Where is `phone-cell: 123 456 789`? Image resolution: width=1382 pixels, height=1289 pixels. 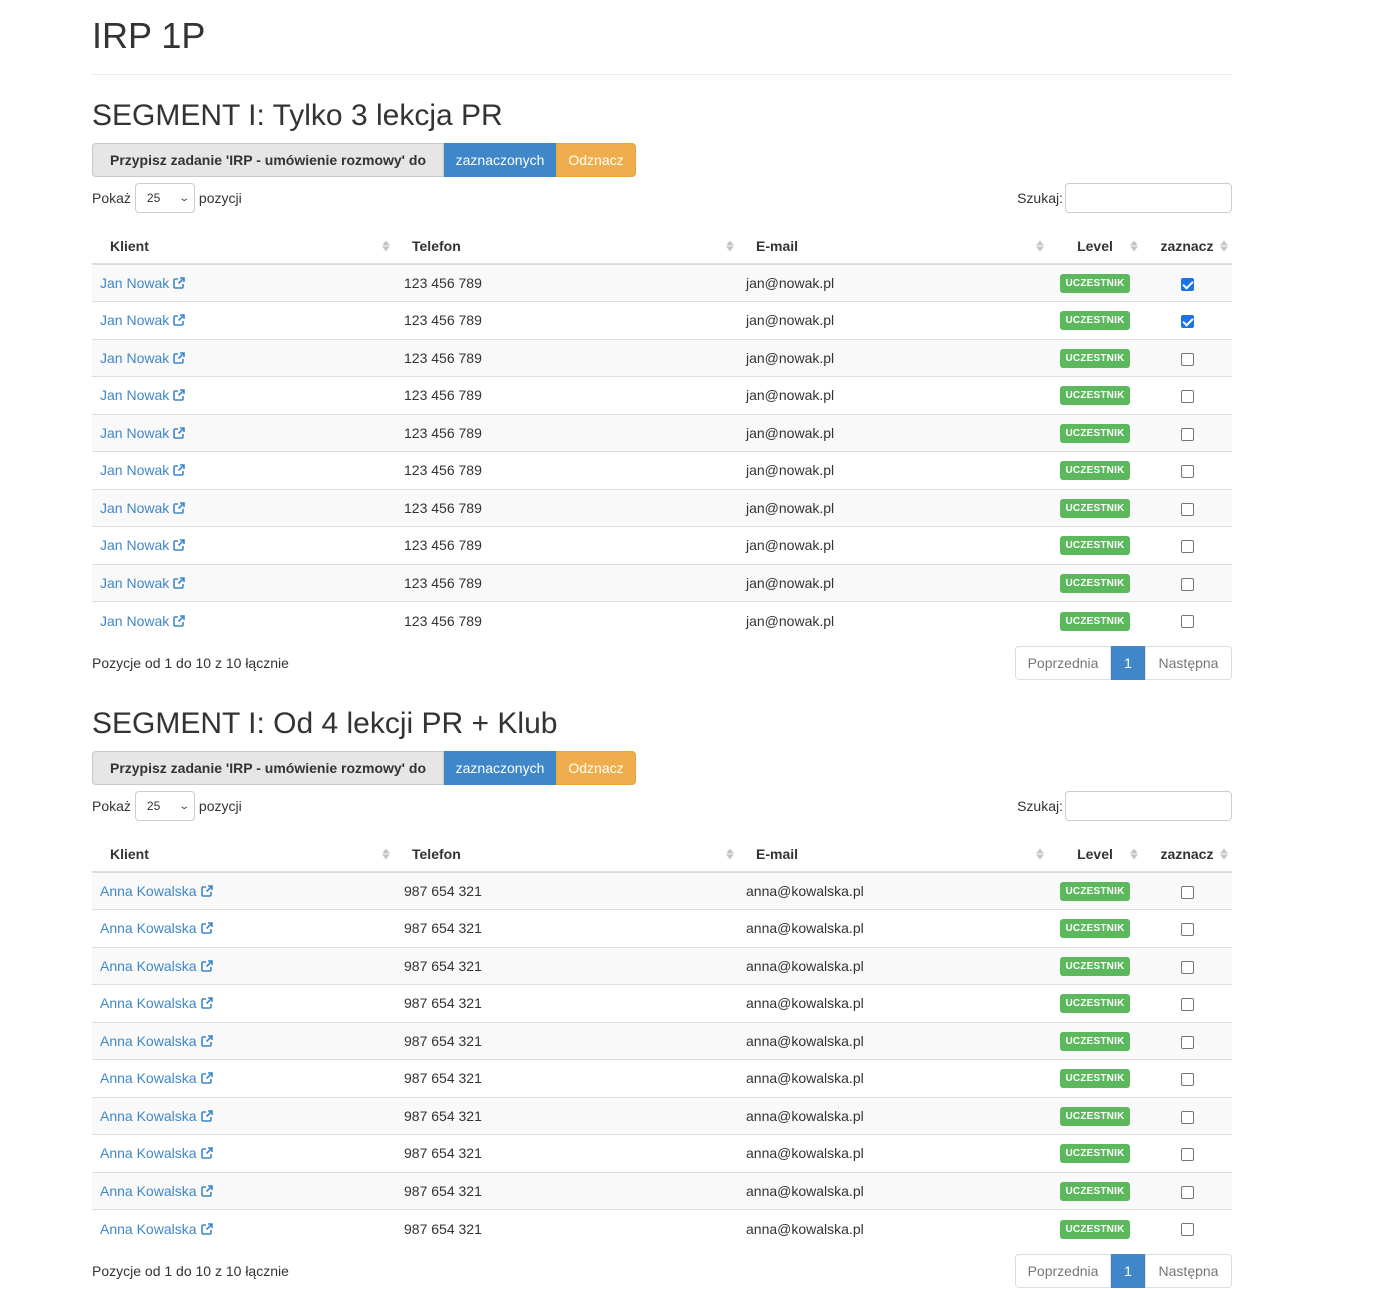 phone-cell: 123 456 789 is located at coordinates (566, 620).